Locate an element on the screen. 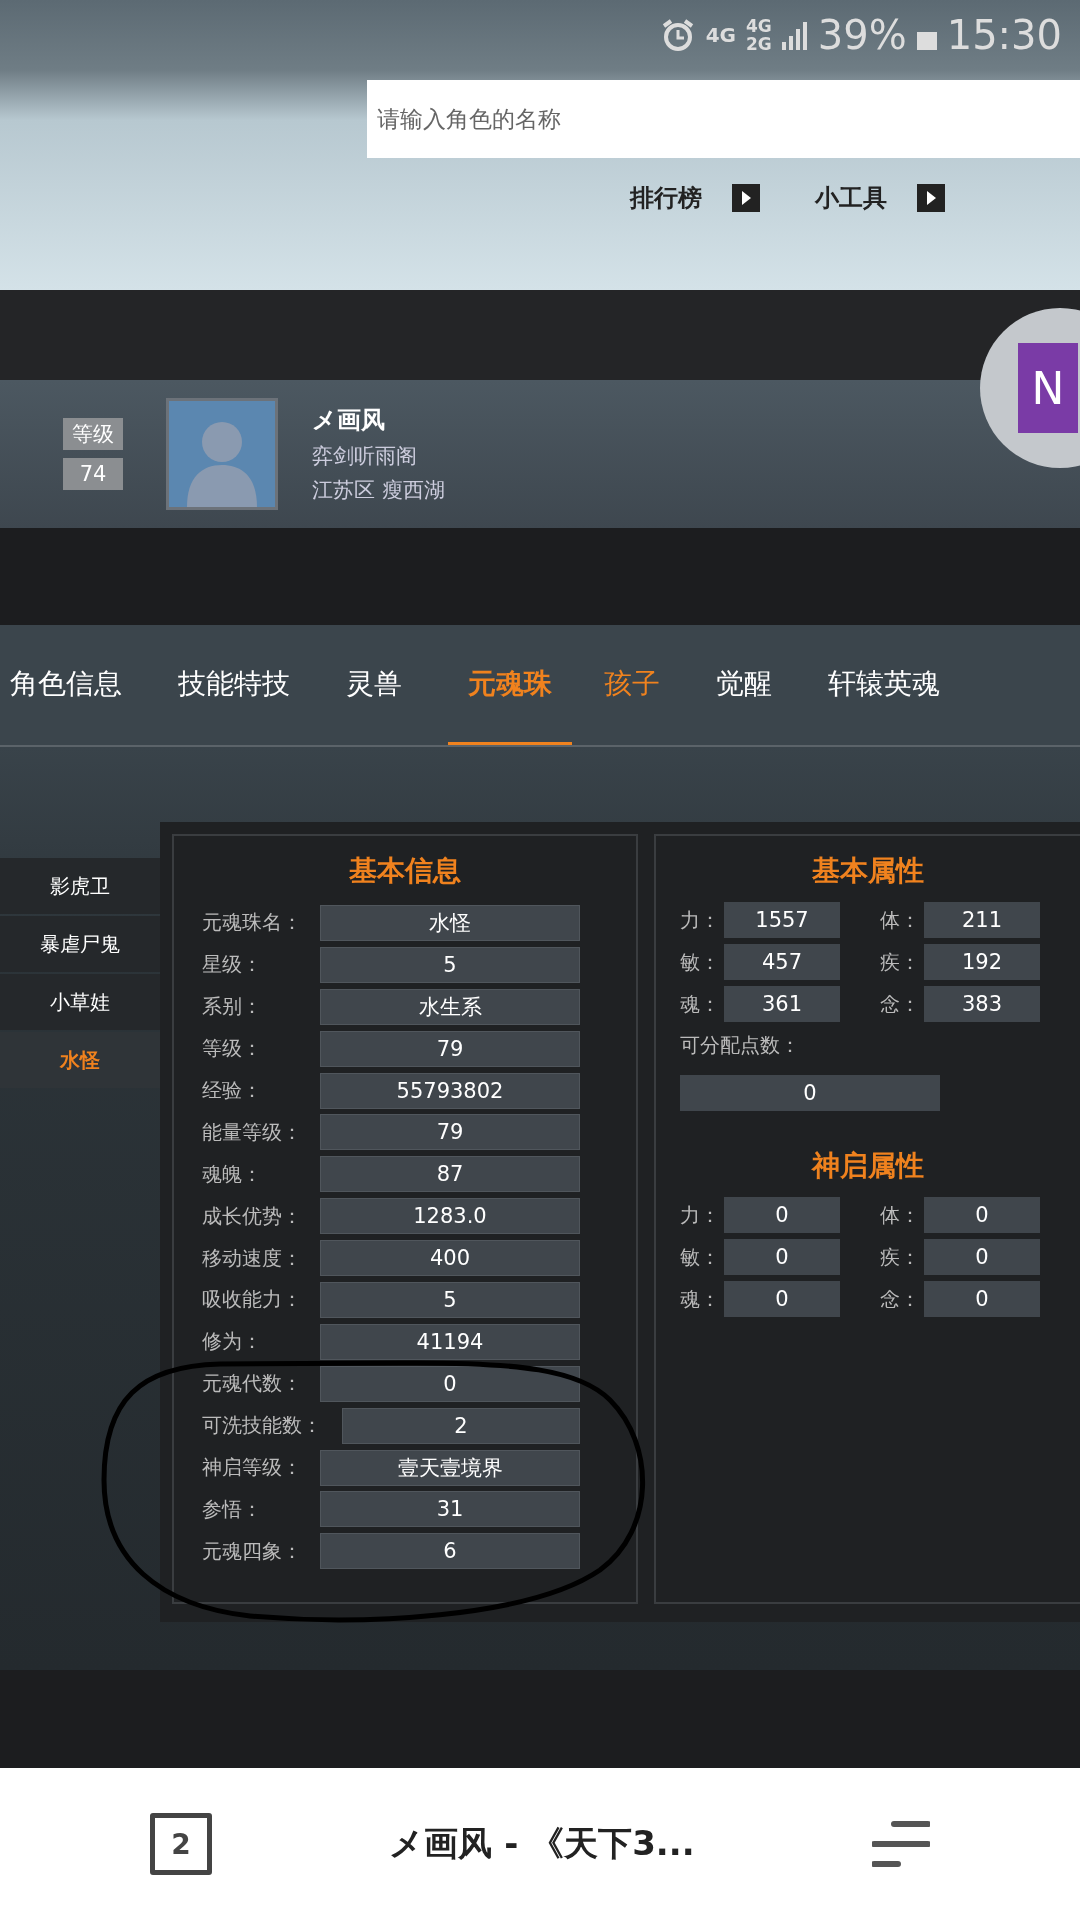 The image size is (1080, 1920). value-field: 211 is located at coordinates (982, 920).